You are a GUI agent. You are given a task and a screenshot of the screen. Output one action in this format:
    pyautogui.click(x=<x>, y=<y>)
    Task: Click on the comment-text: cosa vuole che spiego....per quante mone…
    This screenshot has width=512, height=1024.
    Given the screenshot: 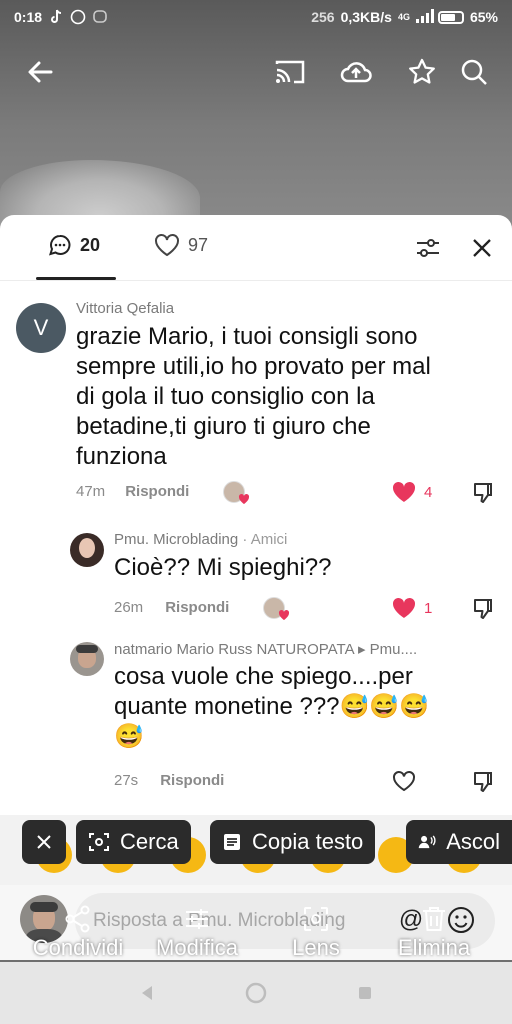 What is the action you would take?
    pyautogui.click(x=304, y=707)
    